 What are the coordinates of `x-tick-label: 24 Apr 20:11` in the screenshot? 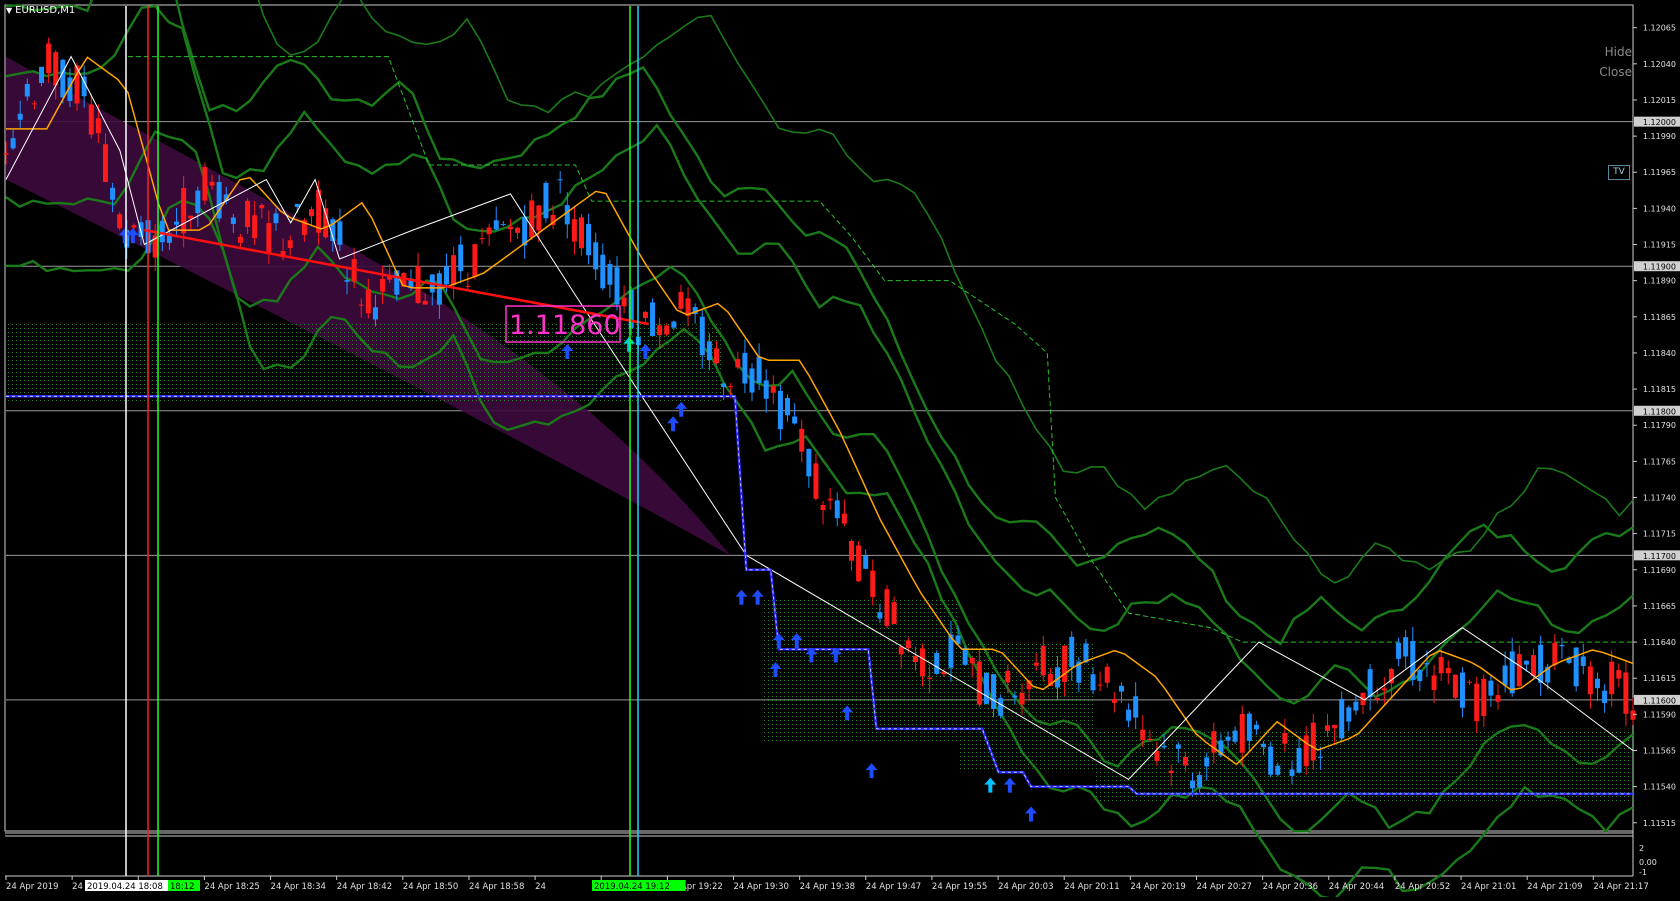 It's located at (1091, 887).